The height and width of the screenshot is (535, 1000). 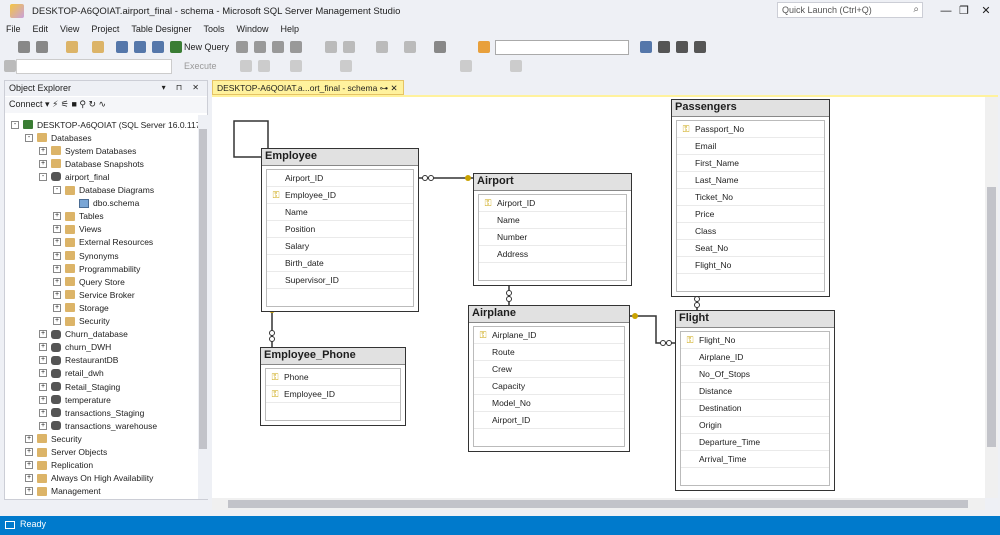 What do you see at coordinates (161, 29) in the screenshot?
I see `menu-table-designer: Table Designer` at bounding box center [161, 29].